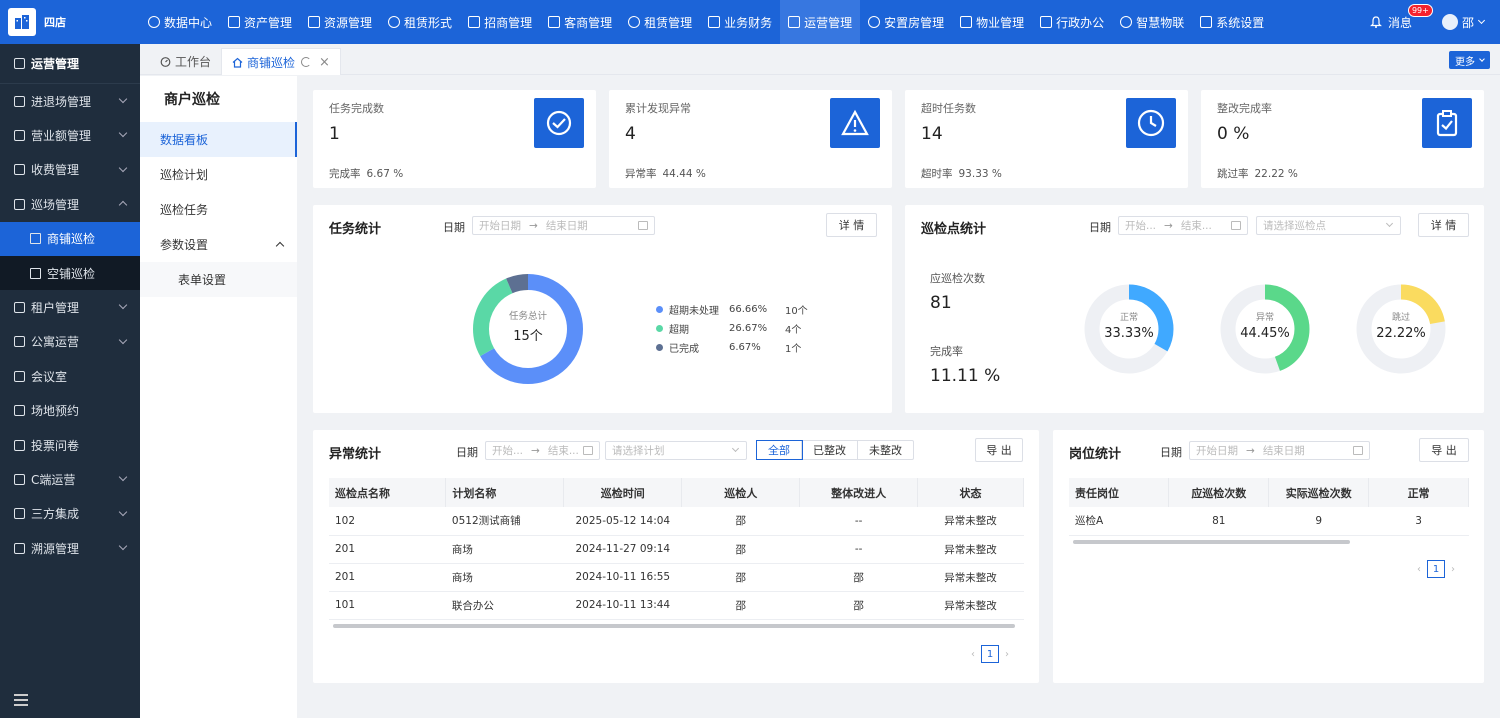 This screenshot has height=718, width=1500. What do you see at coordinates (563, 225) in the screenshot?
I see `task-date-range-input: 开始日期 → 结束日期` at bounding box center [563, 225].